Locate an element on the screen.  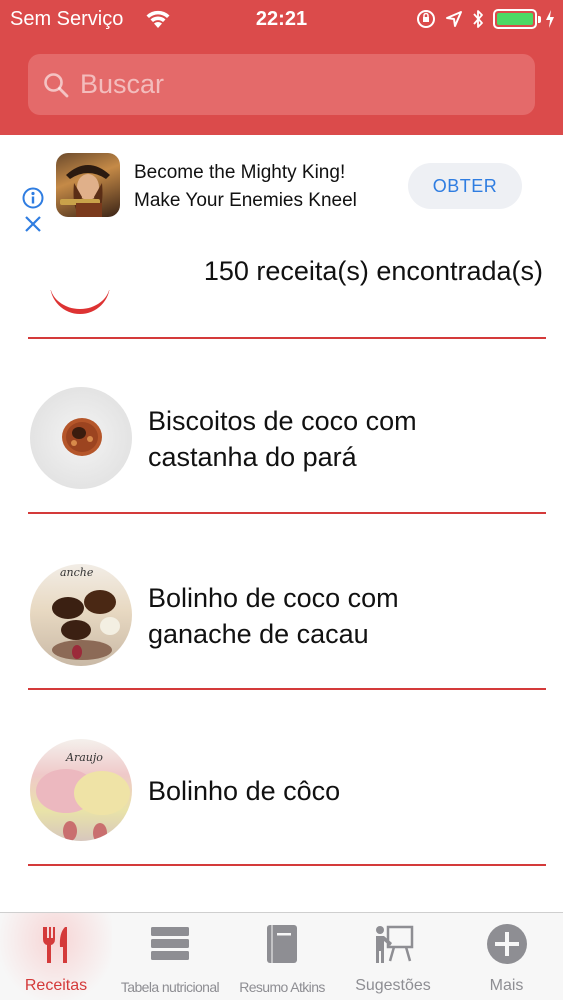
tab-label: Receitas is located at coordinates (56, 985).